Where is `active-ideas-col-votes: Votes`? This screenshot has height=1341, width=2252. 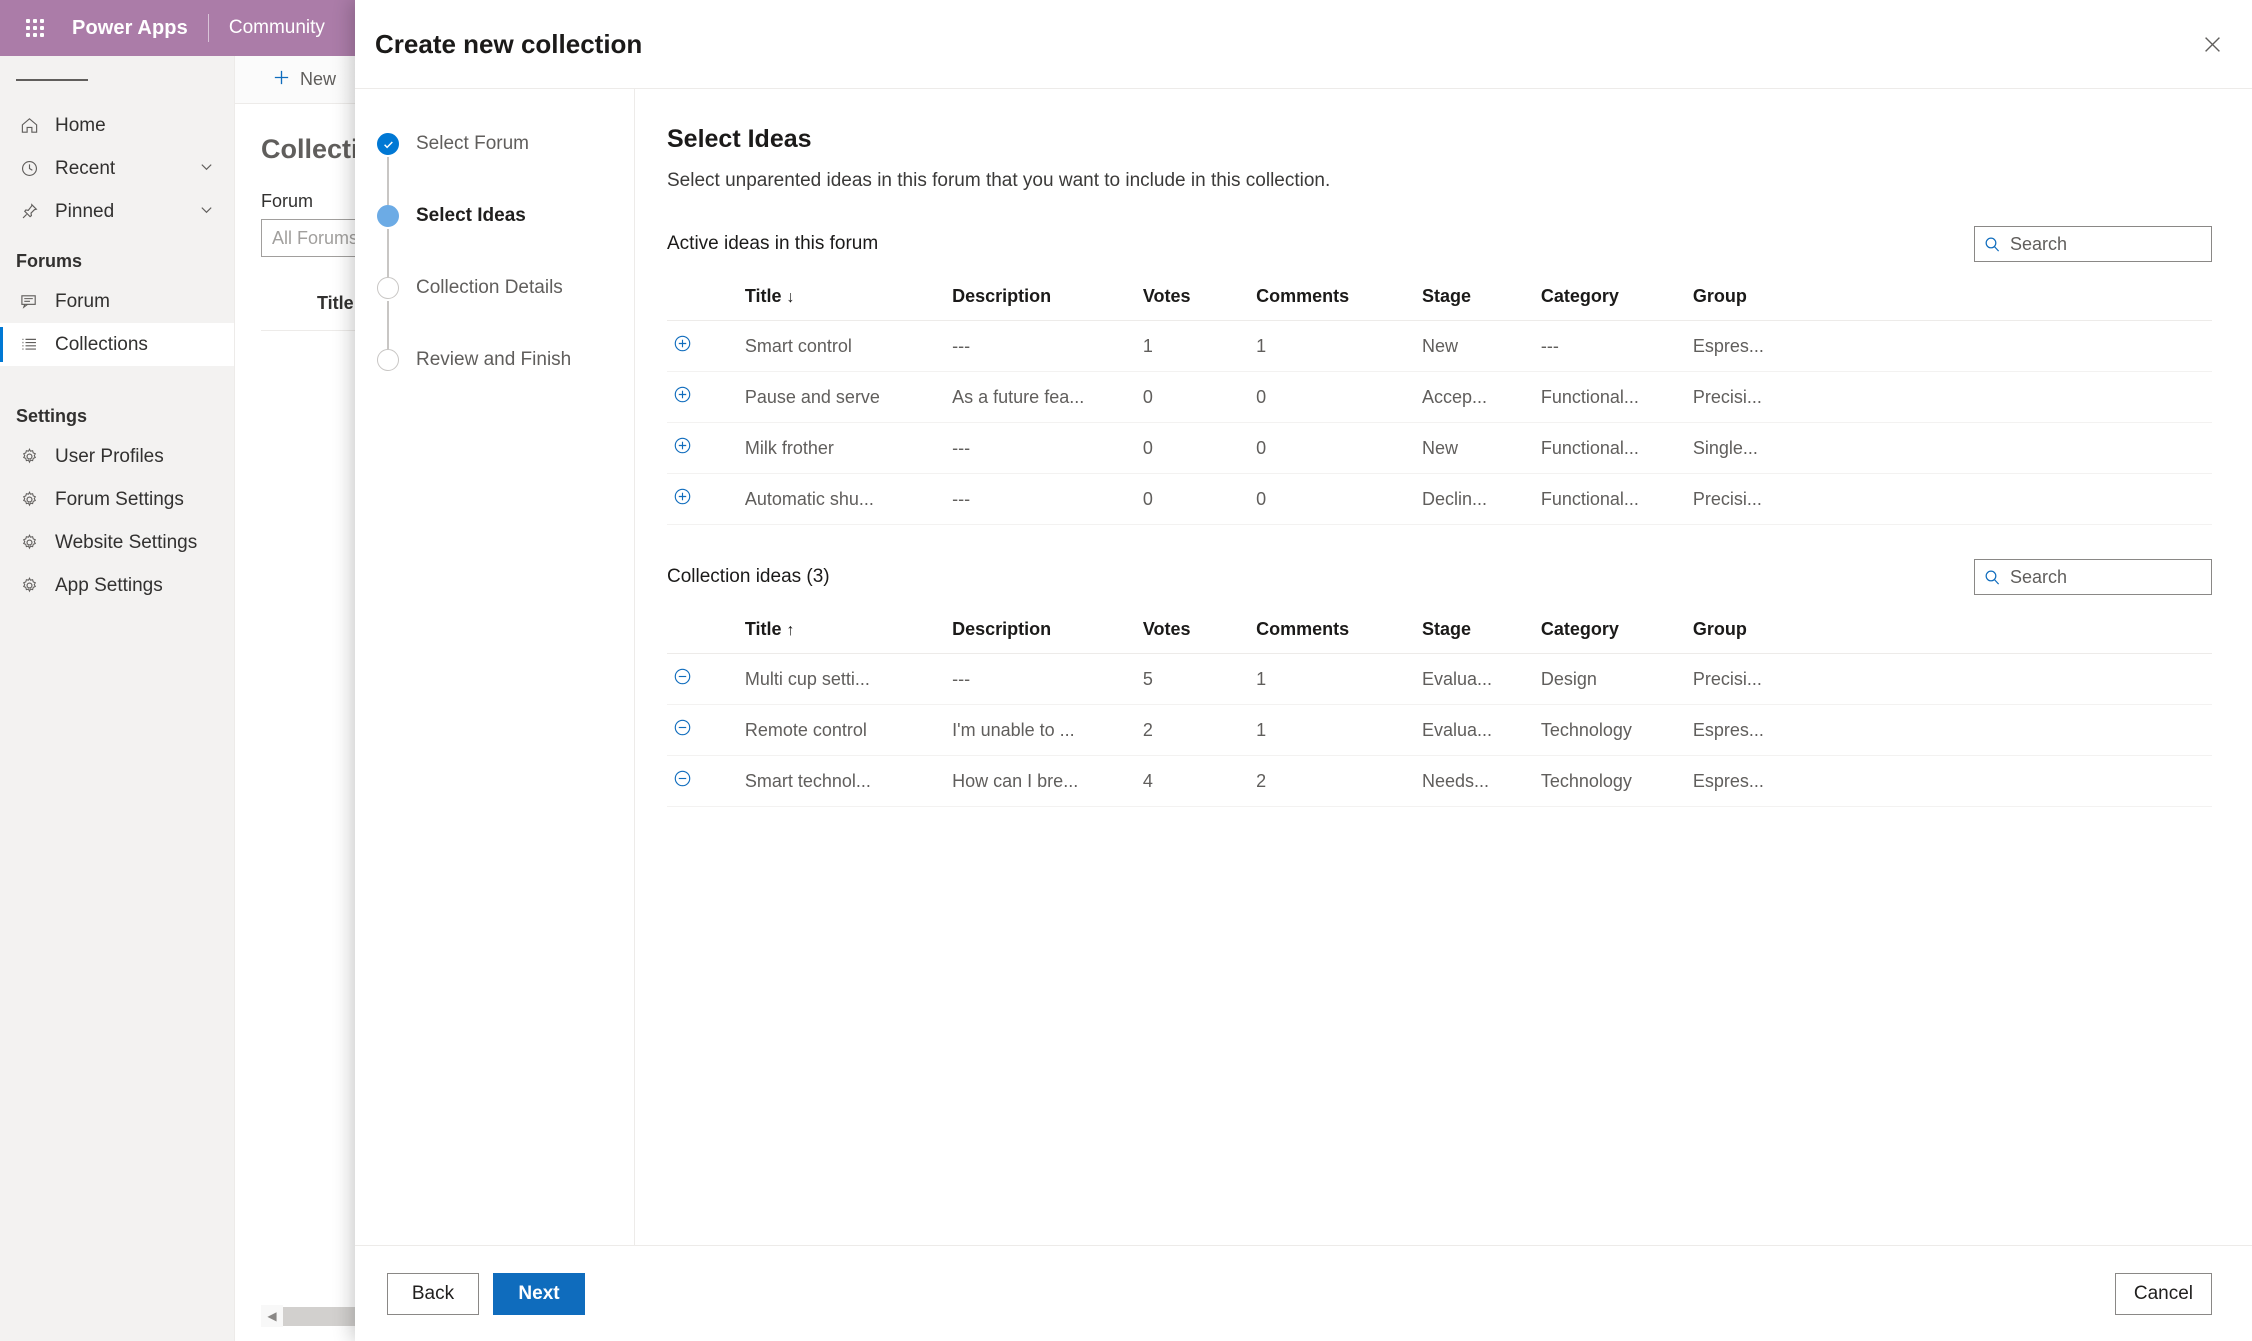
active-ideas-col-votes: Votes is located at coordinates (1193, 298).